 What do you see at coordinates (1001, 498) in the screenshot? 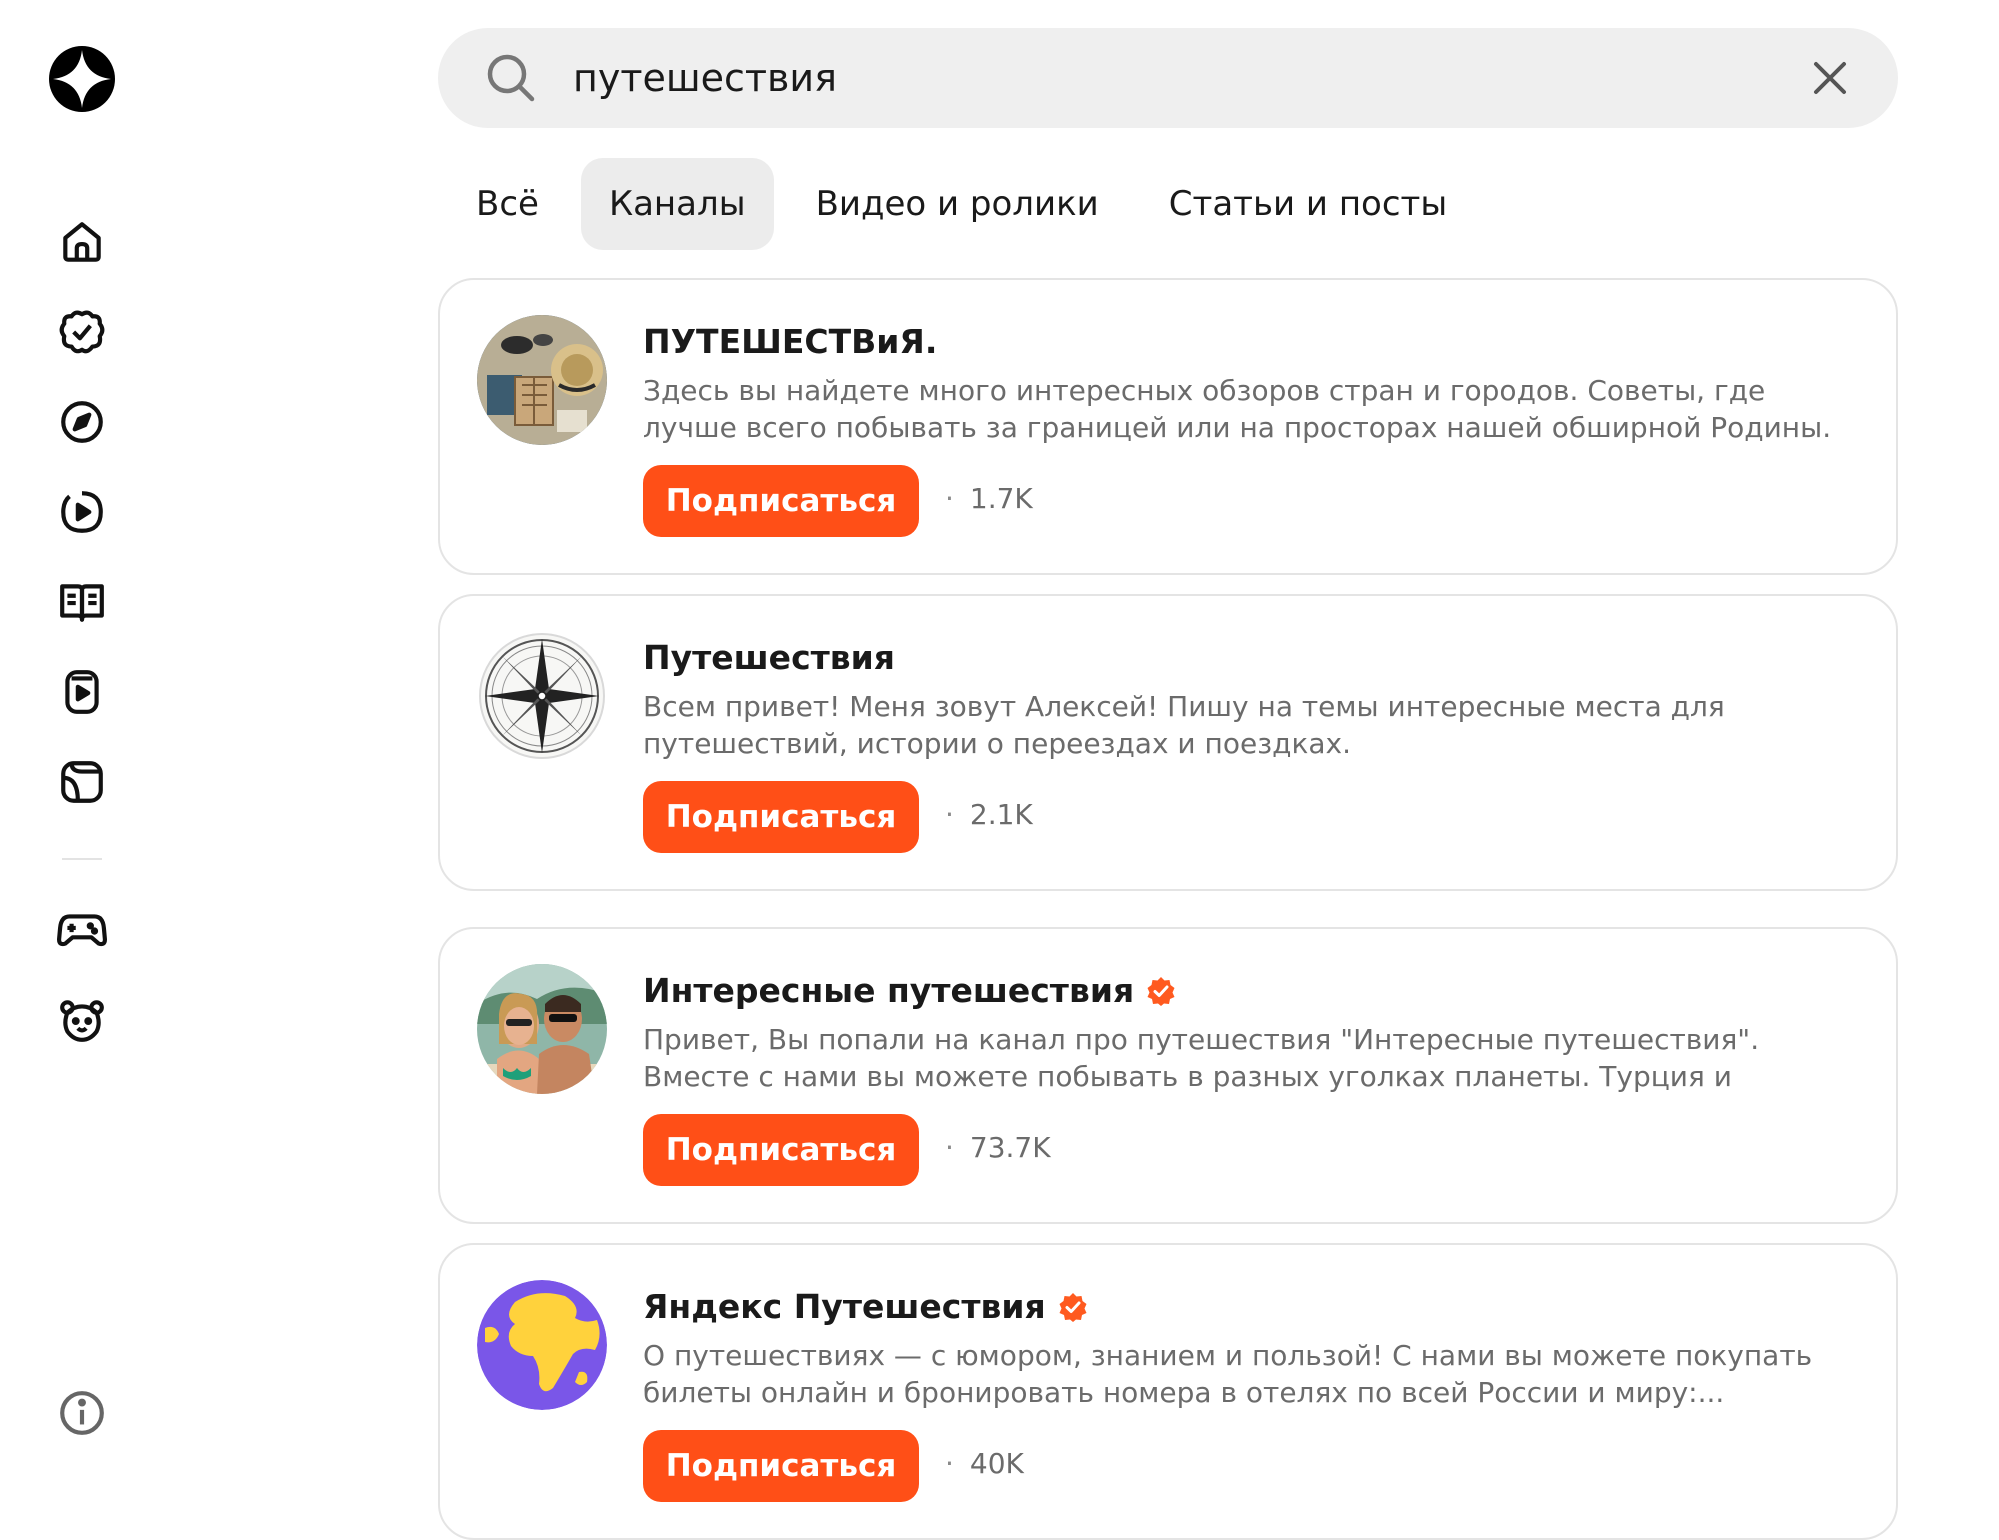
I see `subscriber-count-value: 1.7K` at bounding box center [1001, 498].